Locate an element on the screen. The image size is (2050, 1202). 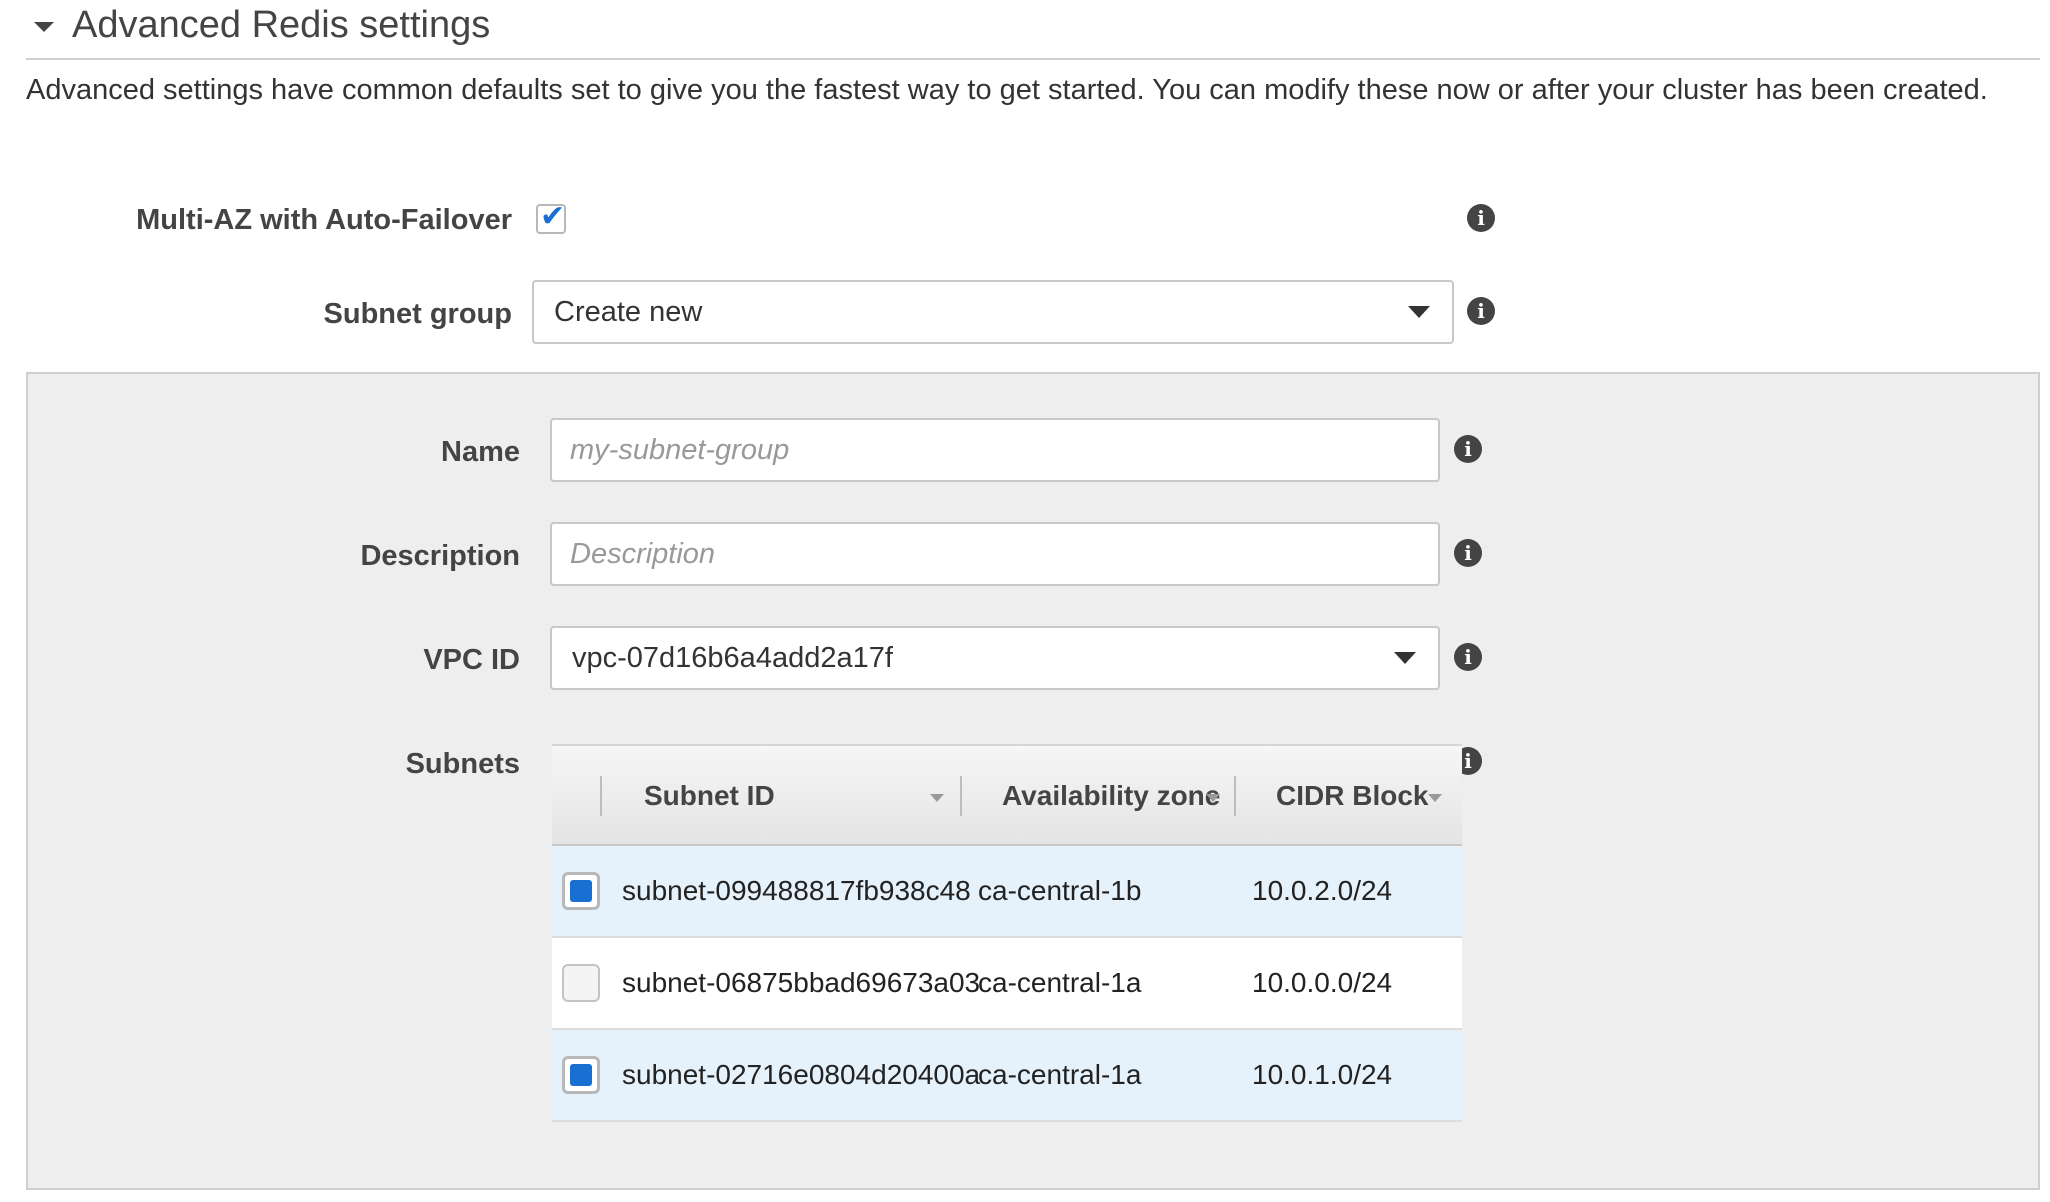
section-divider is located at coordinates (1033, 59).